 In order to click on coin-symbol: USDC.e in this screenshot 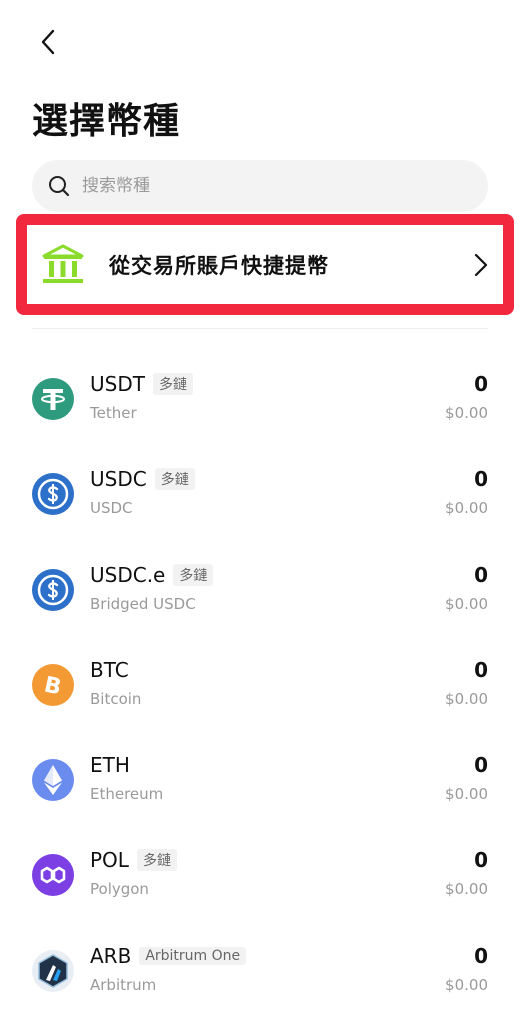, I will do `click(128, 574)`.